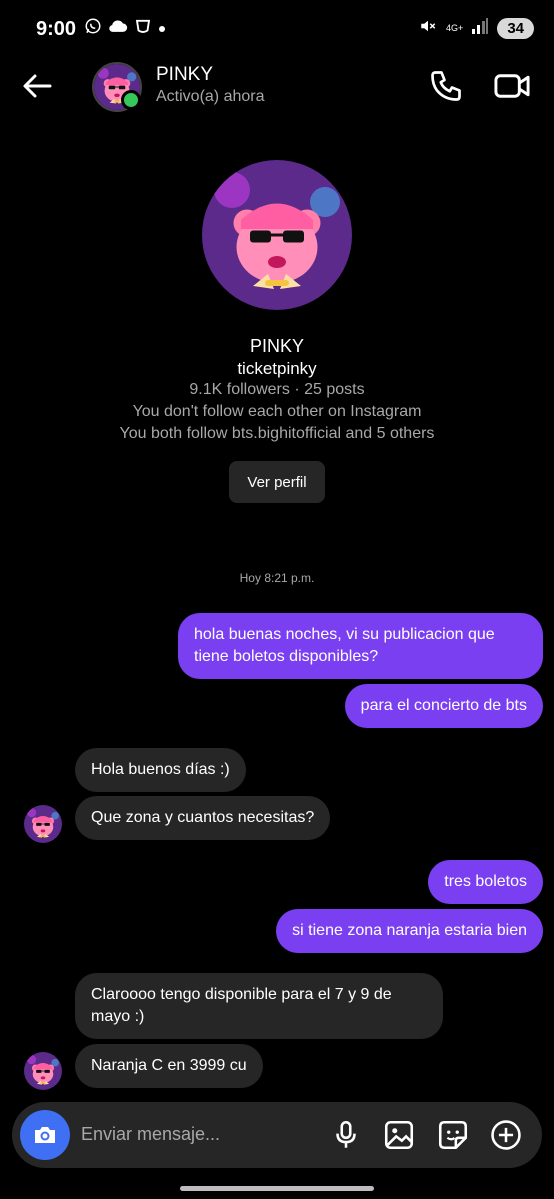 Image resolution: width=554 pixels, height=1199 pixels. Describe the element at coordinates (455, 28) in the screenshot. I see `network-icon: 4G+` at that location.